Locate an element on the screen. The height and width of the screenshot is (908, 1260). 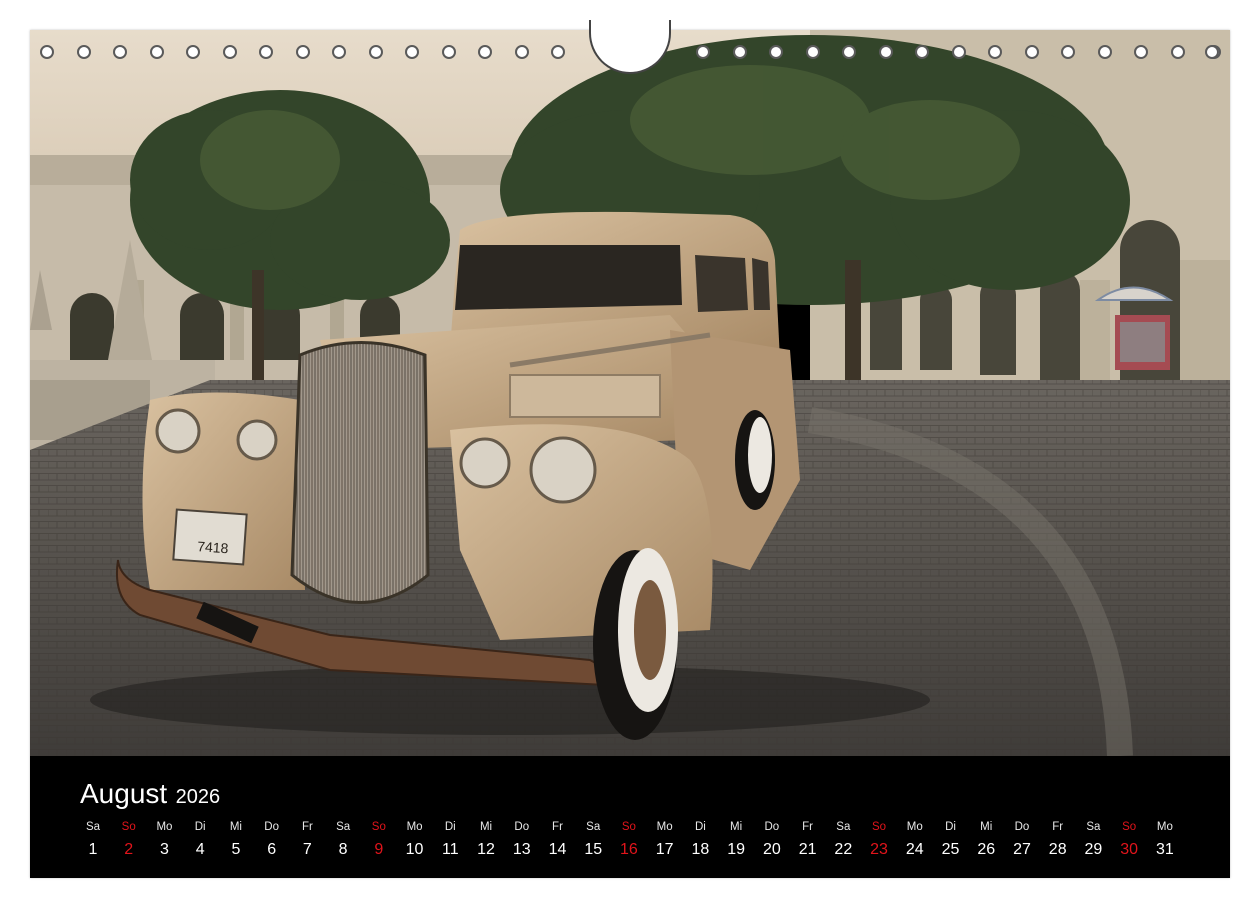
day-number: 15 is located at coordinates (593, 849).